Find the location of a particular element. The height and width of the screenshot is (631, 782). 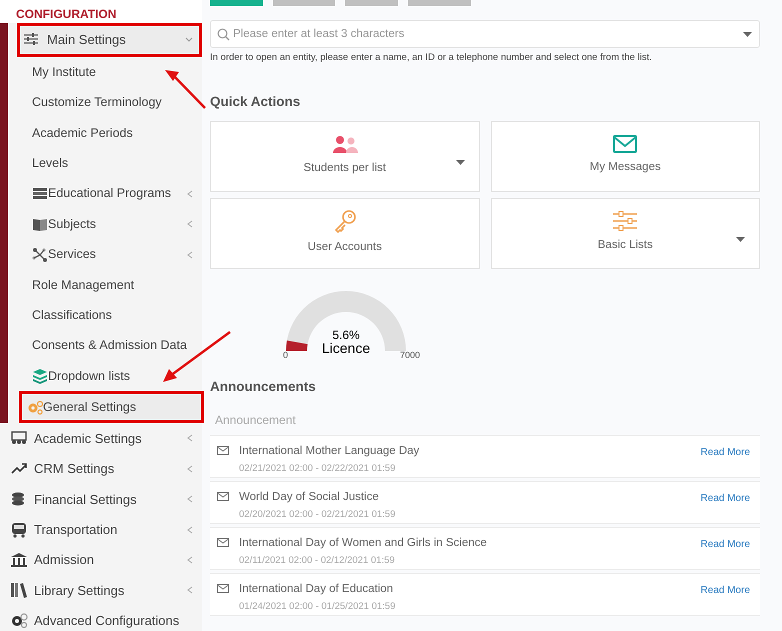

sidebar-item: Customize Terminology is located at coordinates (105, 102).